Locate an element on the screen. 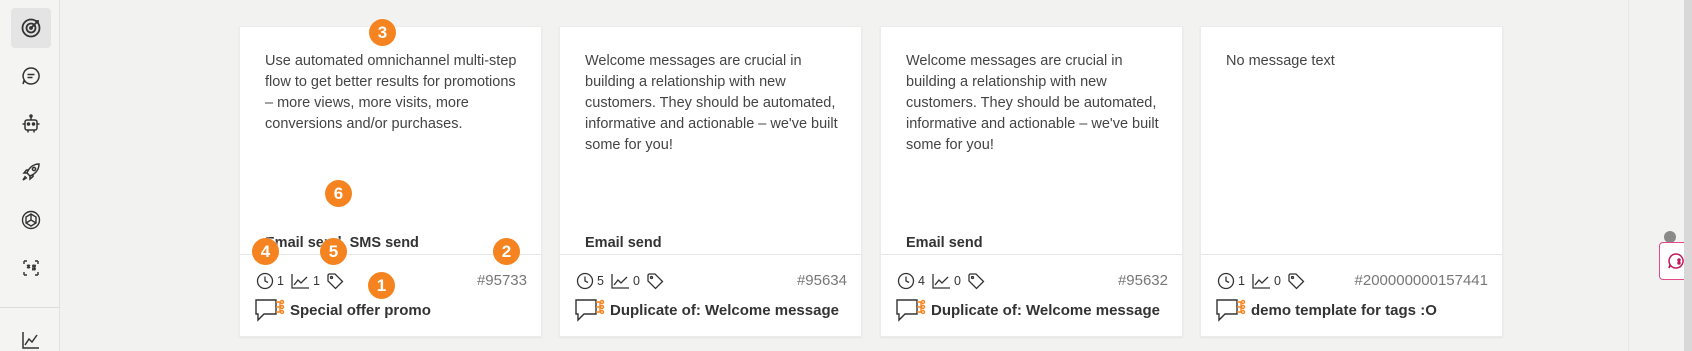  target-icon is located at coordinates (31, 28).